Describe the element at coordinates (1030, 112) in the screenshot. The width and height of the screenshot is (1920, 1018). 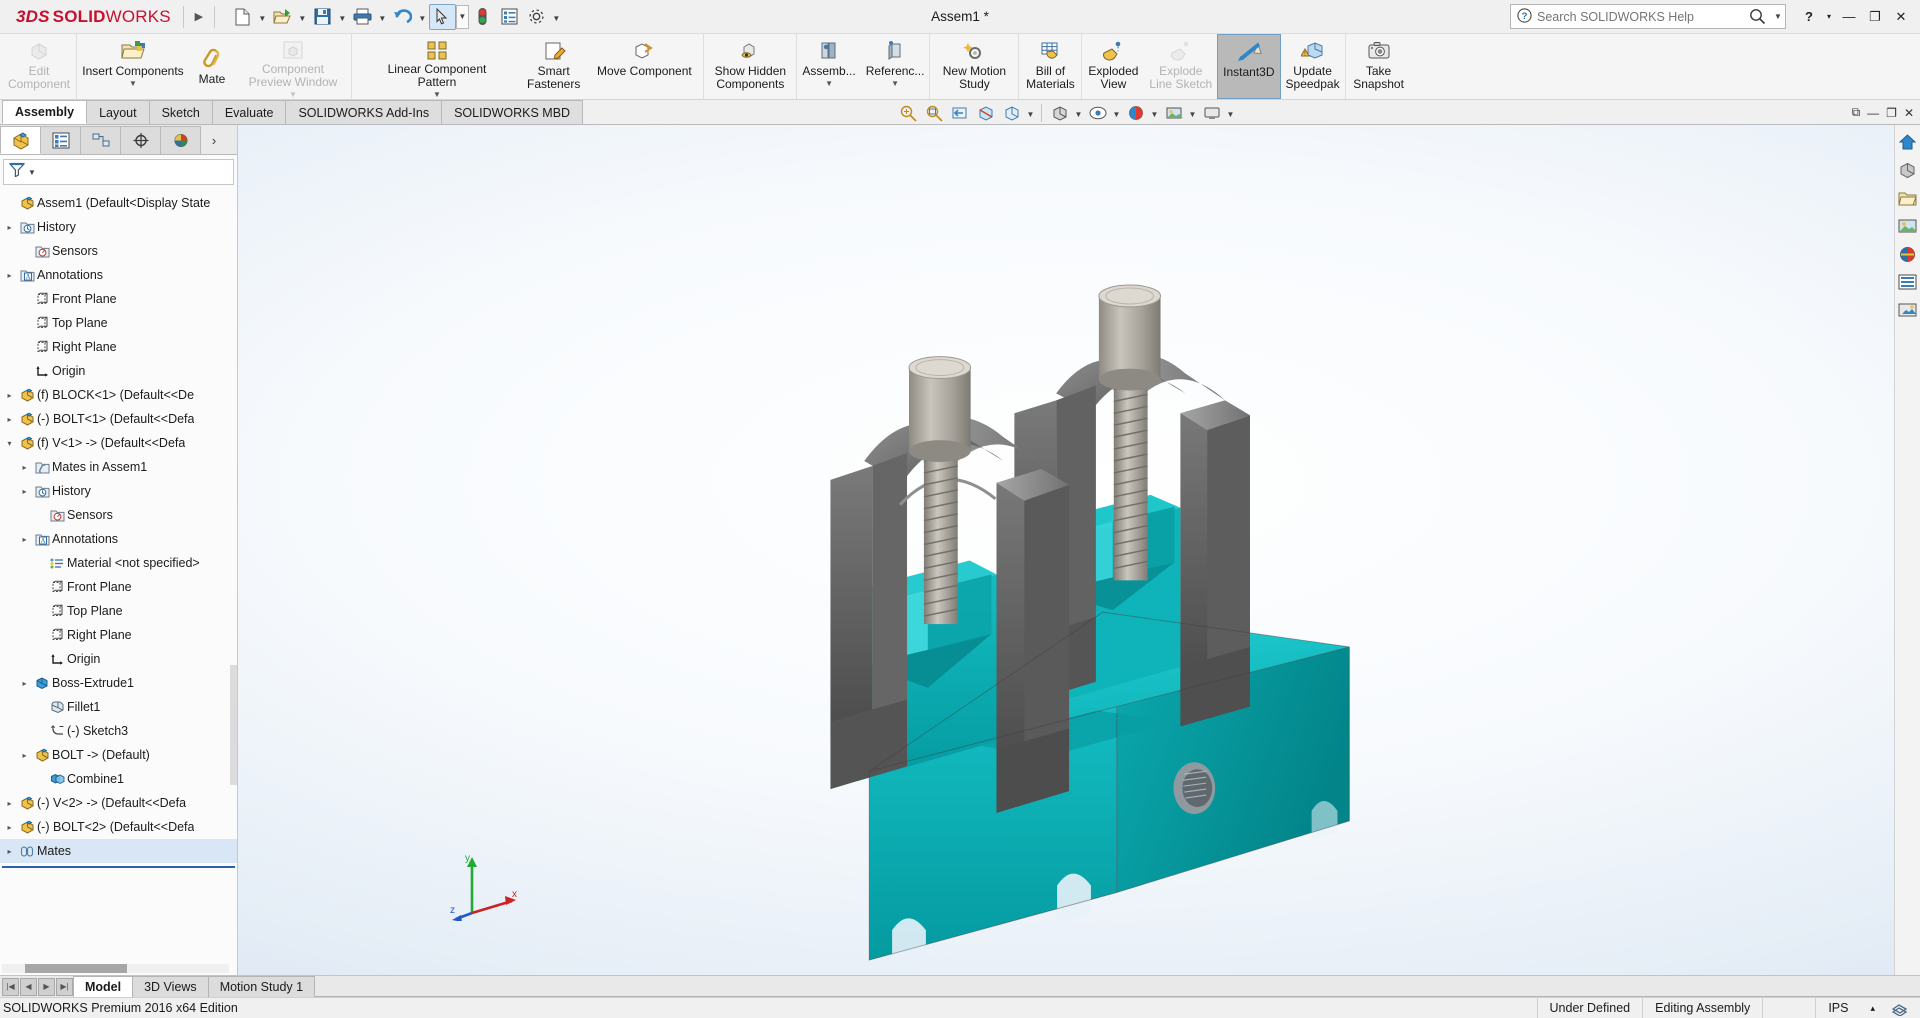
I see `view-orientation-caret-icon: ▼` at that location.